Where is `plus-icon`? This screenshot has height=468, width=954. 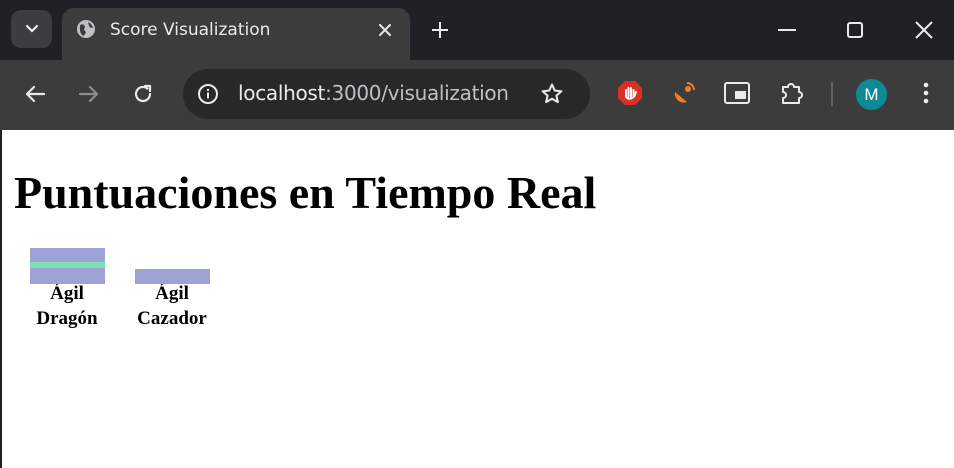 plus-icon is located at coordinates (440, 30).